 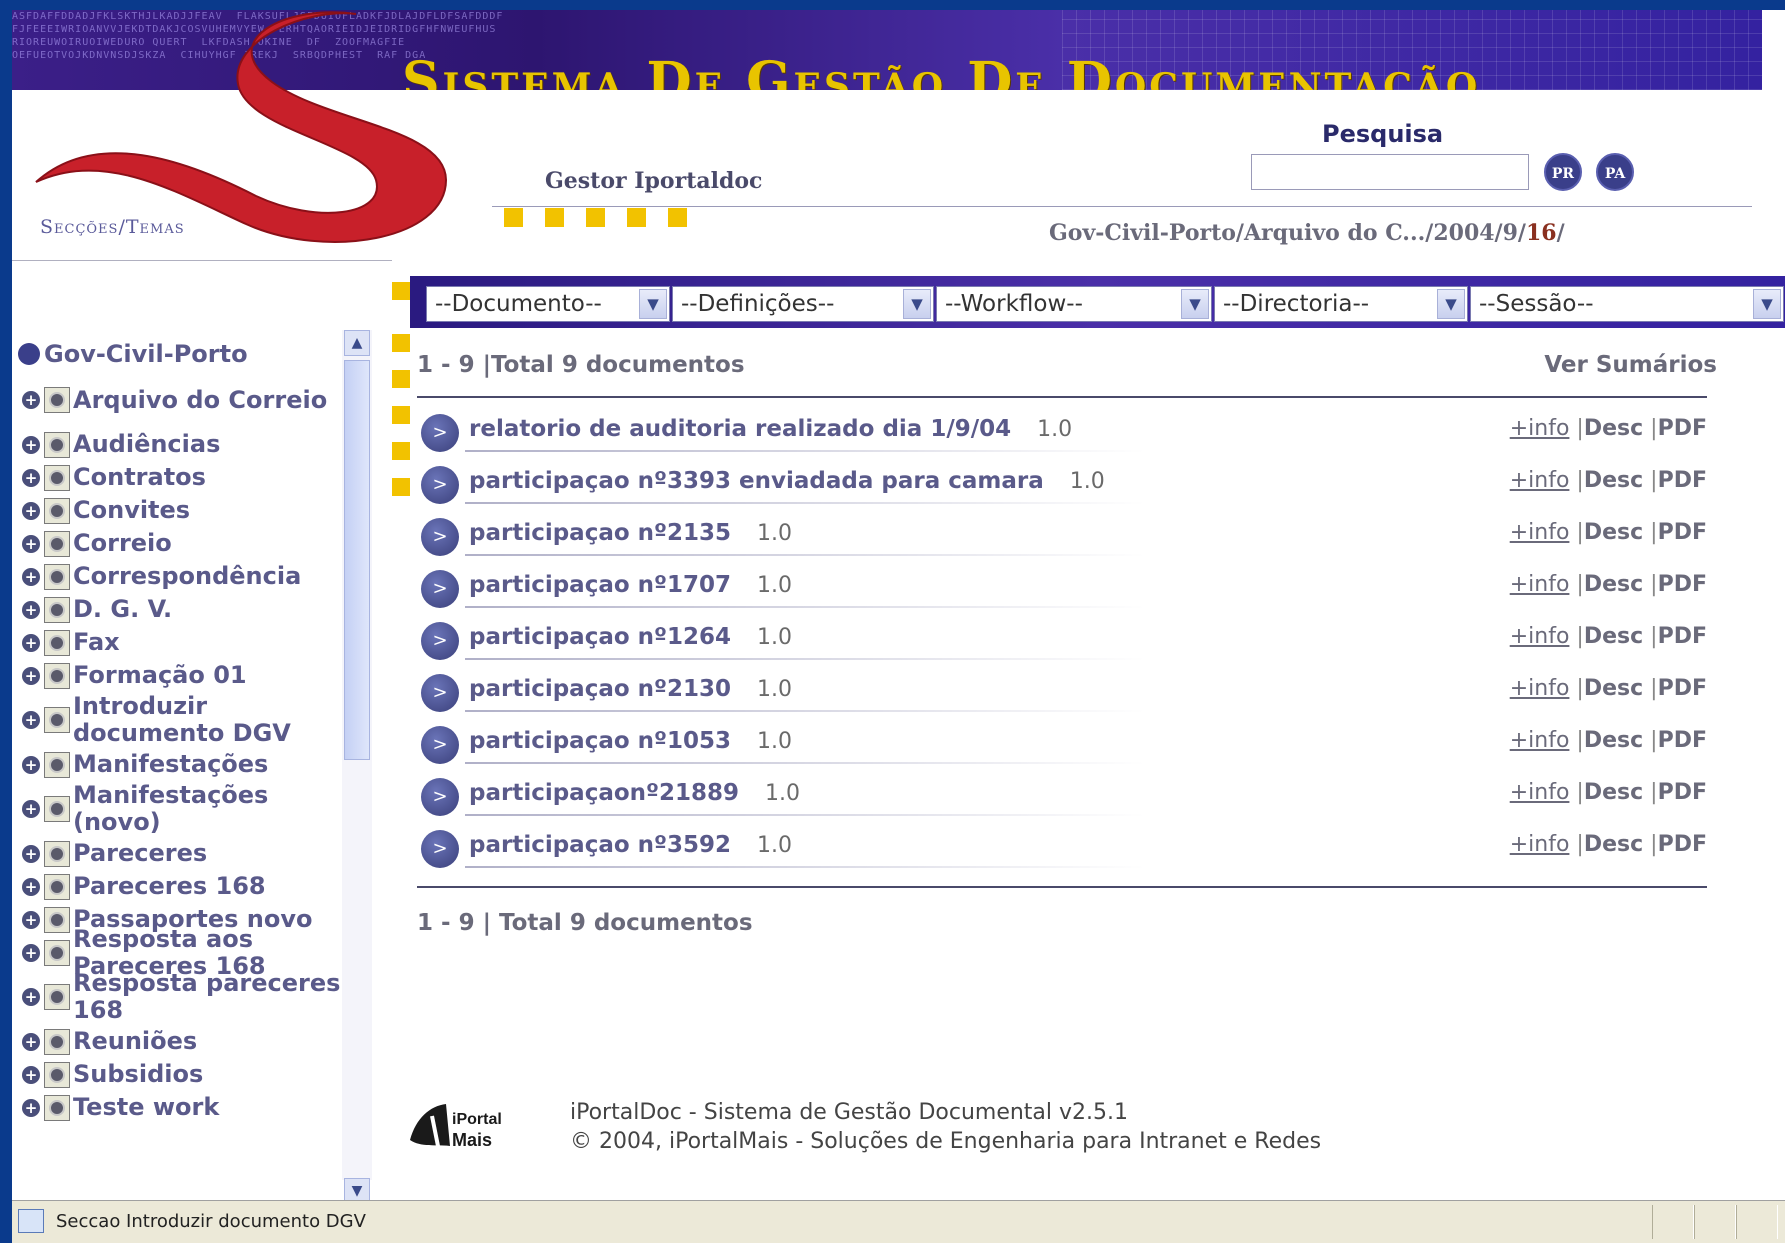 I want to click on menu-documento: --Documento-- ▼, so click(x=548, y=304).